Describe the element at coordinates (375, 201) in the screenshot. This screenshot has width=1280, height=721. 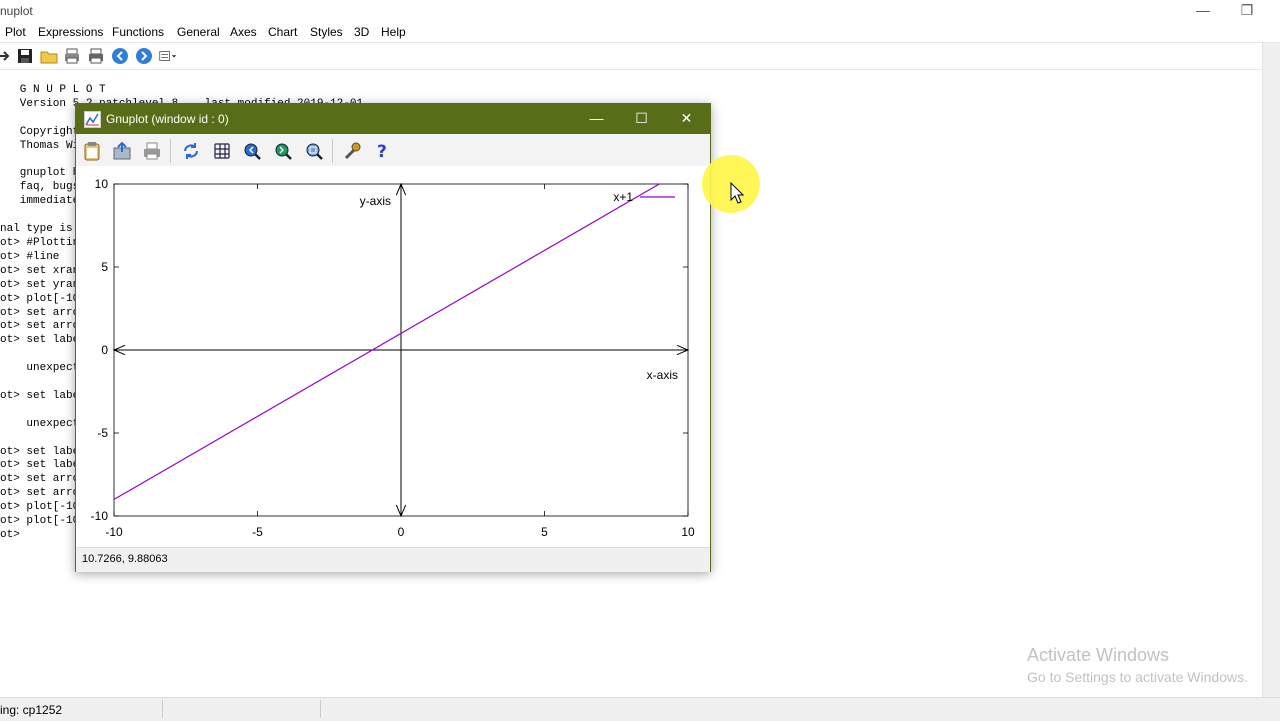
I see `y-axis-label: y-axis` at that location.